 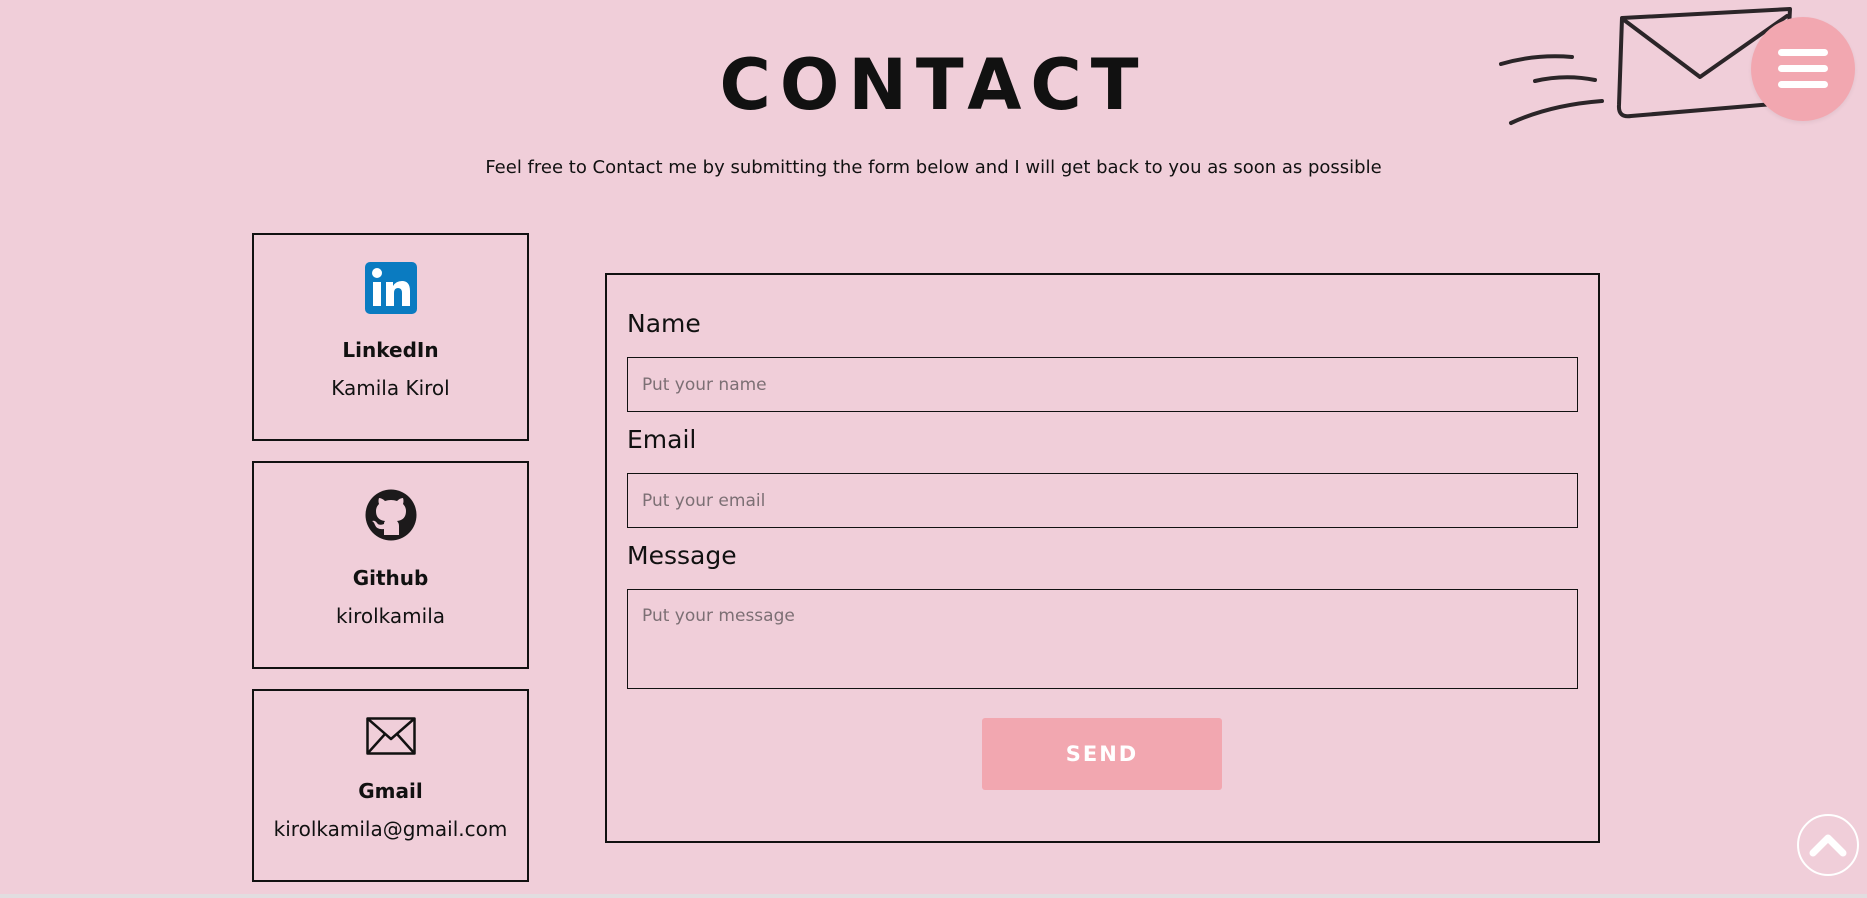 I want to click on github-icon, so click(x=390, y=515).